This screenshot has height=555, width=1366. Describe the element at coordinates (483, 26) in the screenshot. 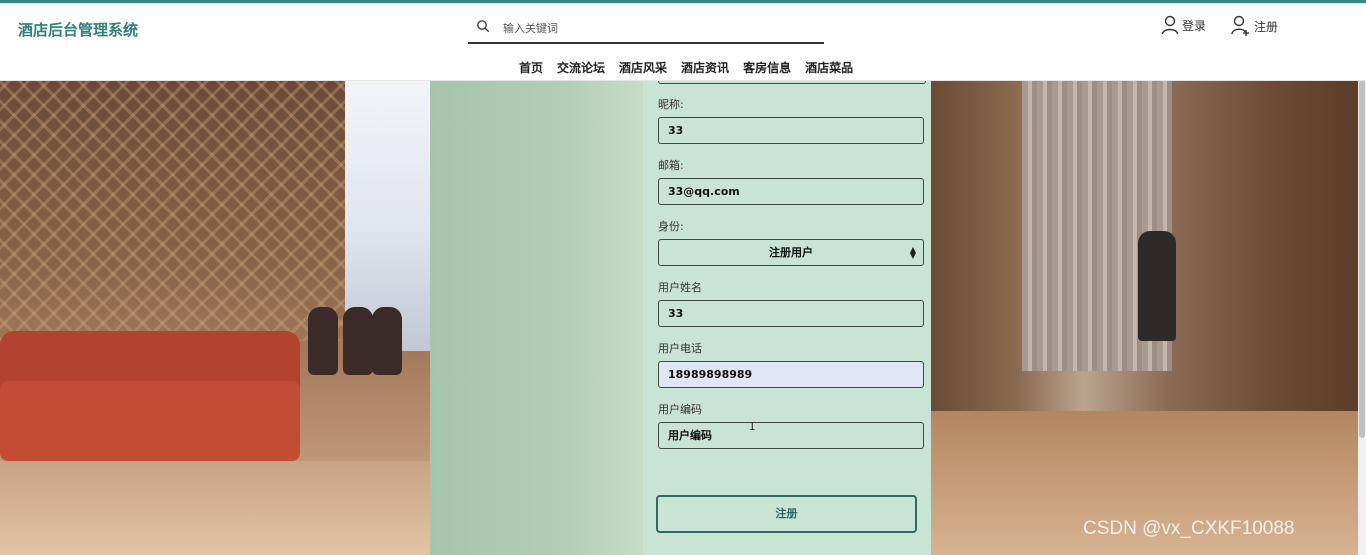

I see `search-icon` at that location.